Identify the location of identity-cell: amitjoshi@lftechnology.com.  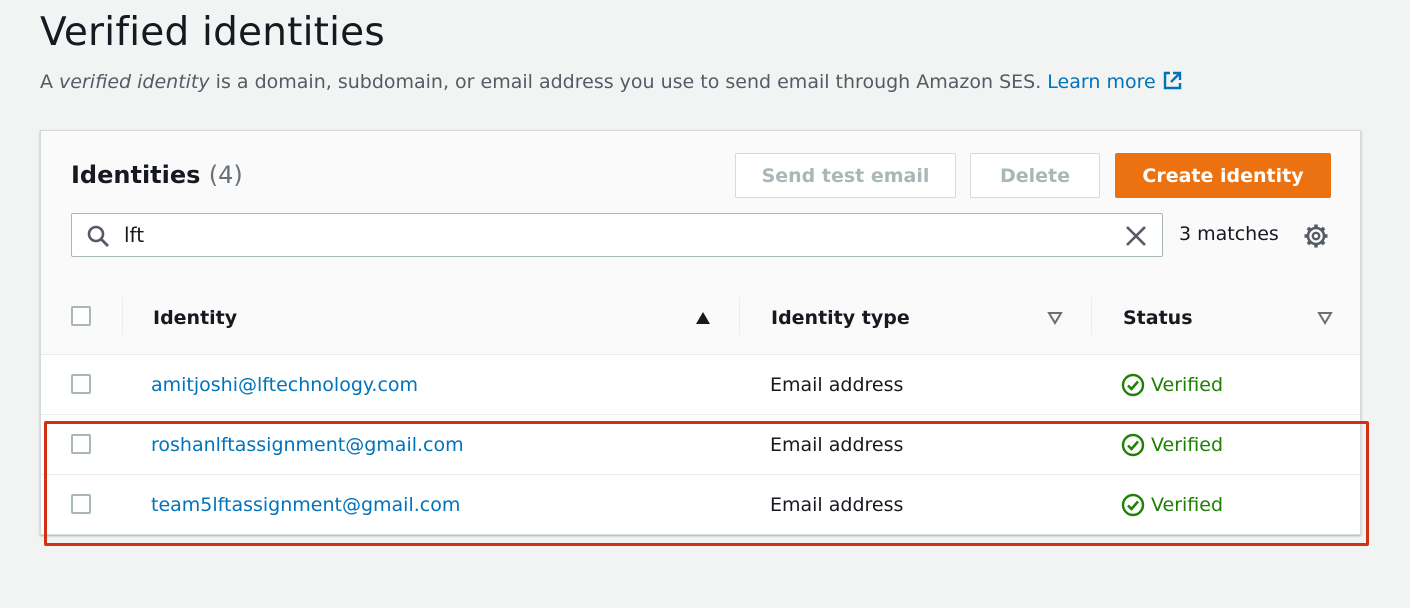
(284, 385).